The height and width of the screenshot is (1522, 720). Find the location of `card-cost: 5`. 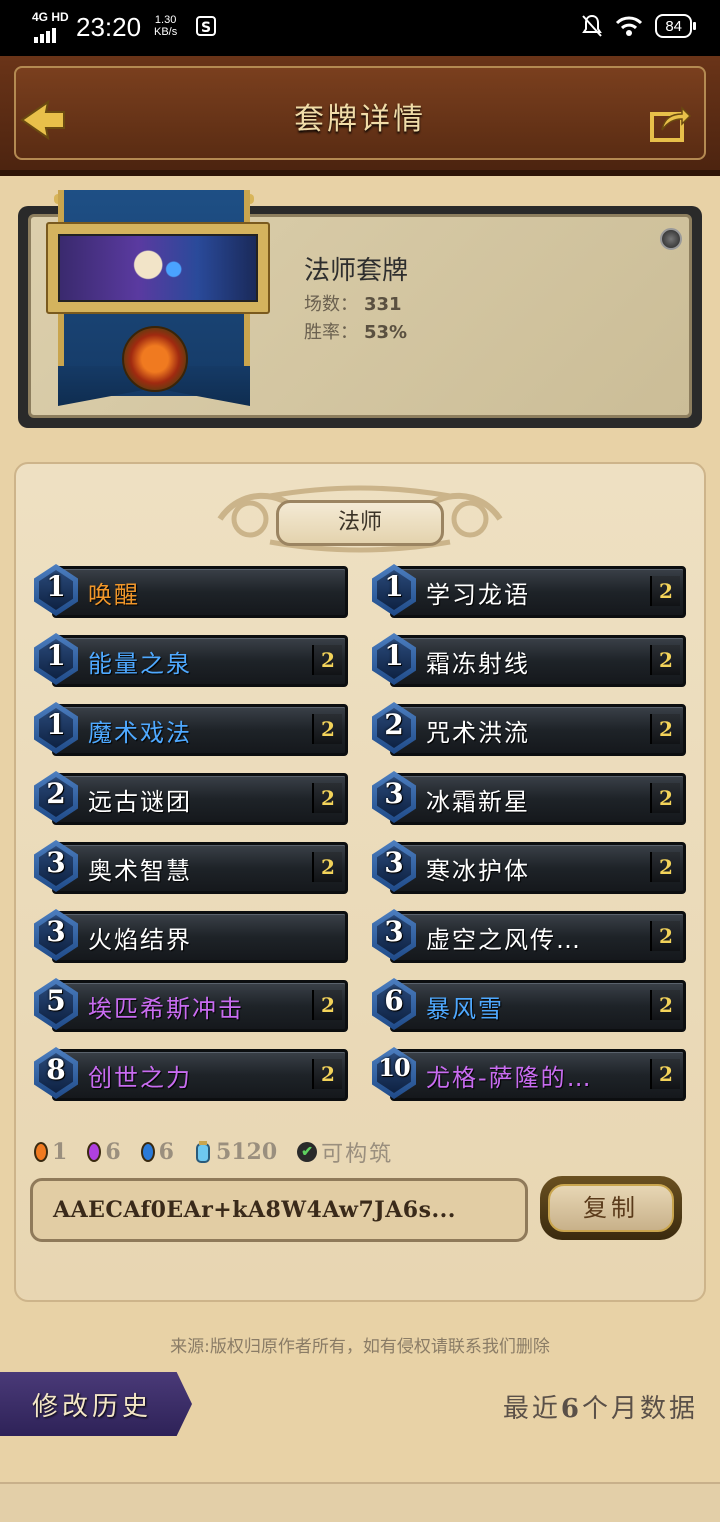

card-cost: 5 is located at coordinates (56, 1000).